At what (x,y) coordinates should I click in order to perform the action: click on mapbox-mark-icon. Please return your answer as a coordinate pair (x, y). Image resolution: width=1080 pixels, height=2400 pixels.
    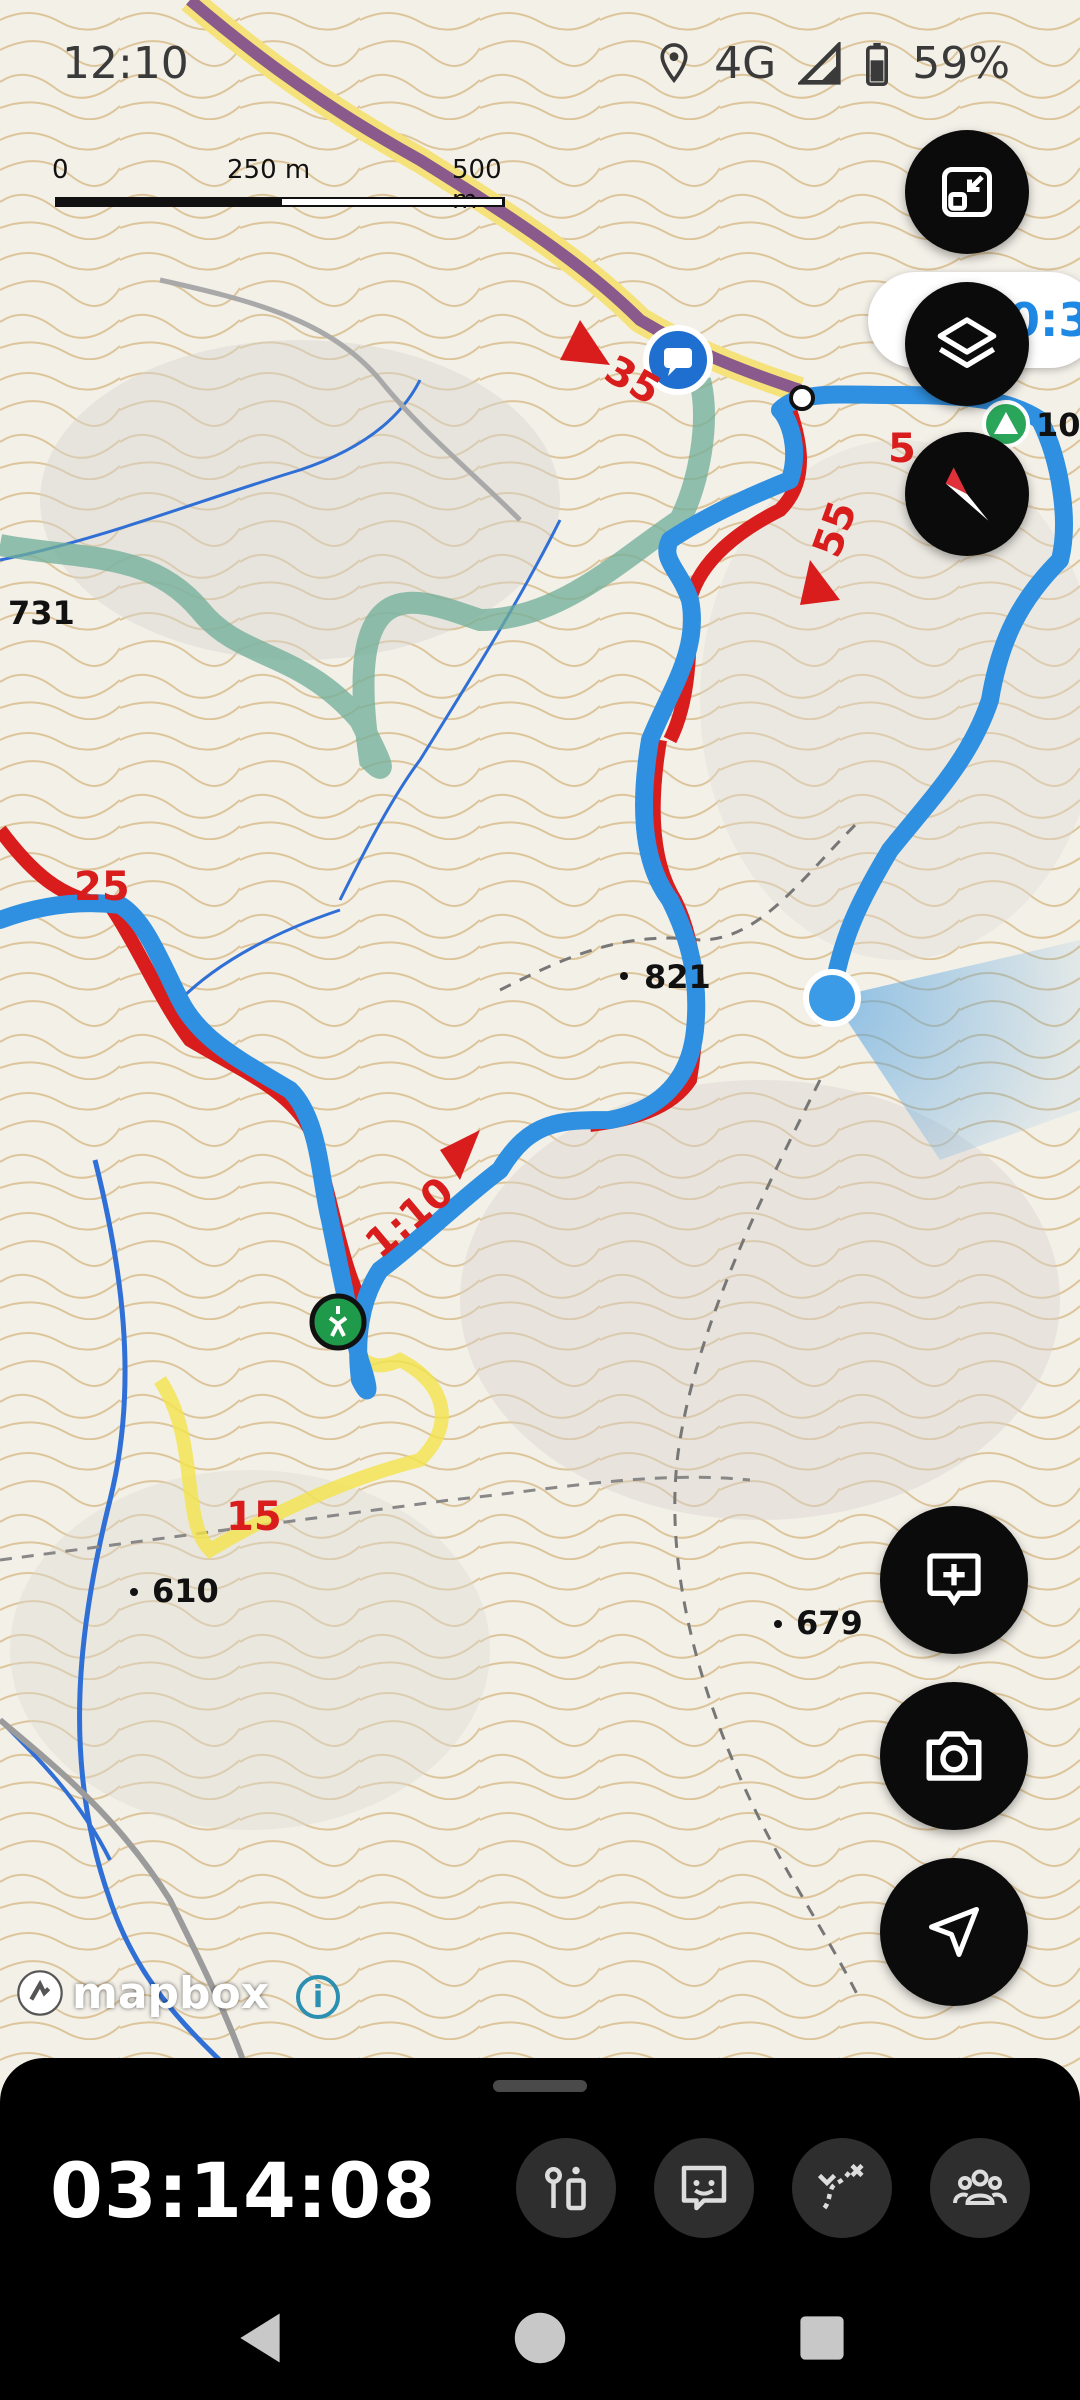
    Looking at the image, I should click on (40, 1993).